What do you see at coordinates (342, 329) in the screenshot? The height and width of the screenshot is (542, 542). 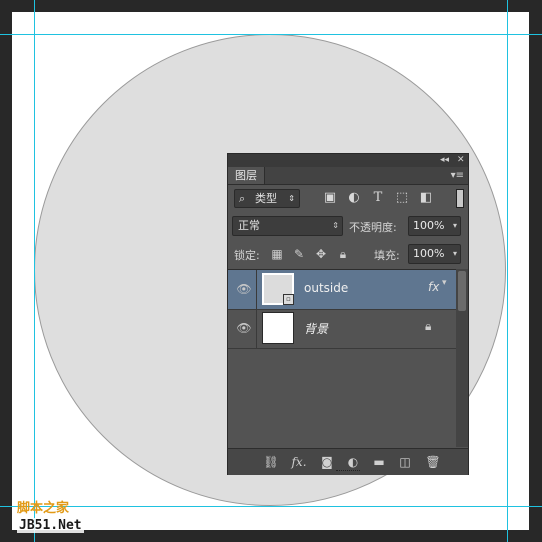 I see `layer-row-background: 👁︎ 背景 🔒︎` at bounding box center [342, 329].